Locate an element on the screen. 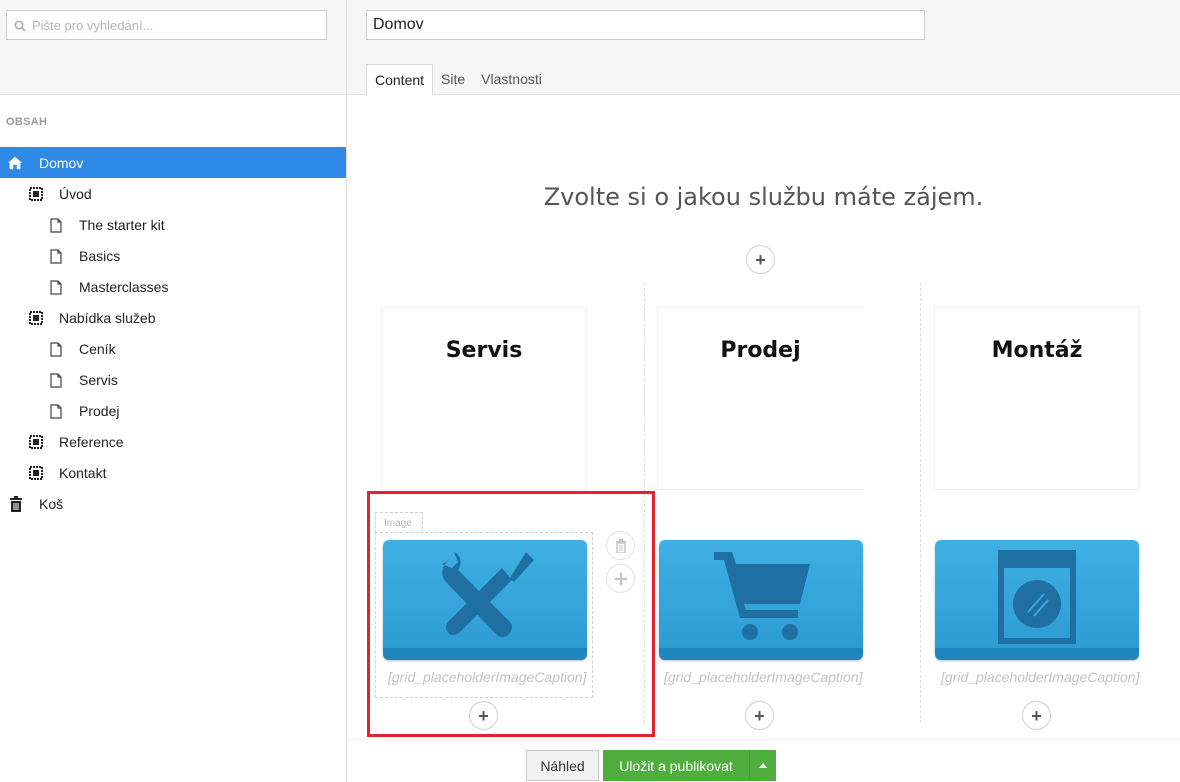  tree-item-the-starter-kit: The starter kit is located at coordinates (173, 224).